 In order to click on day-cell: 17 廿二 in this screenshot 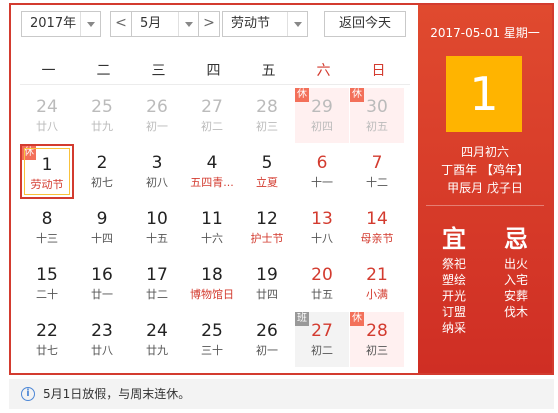, I will do `click(157, 283)`.